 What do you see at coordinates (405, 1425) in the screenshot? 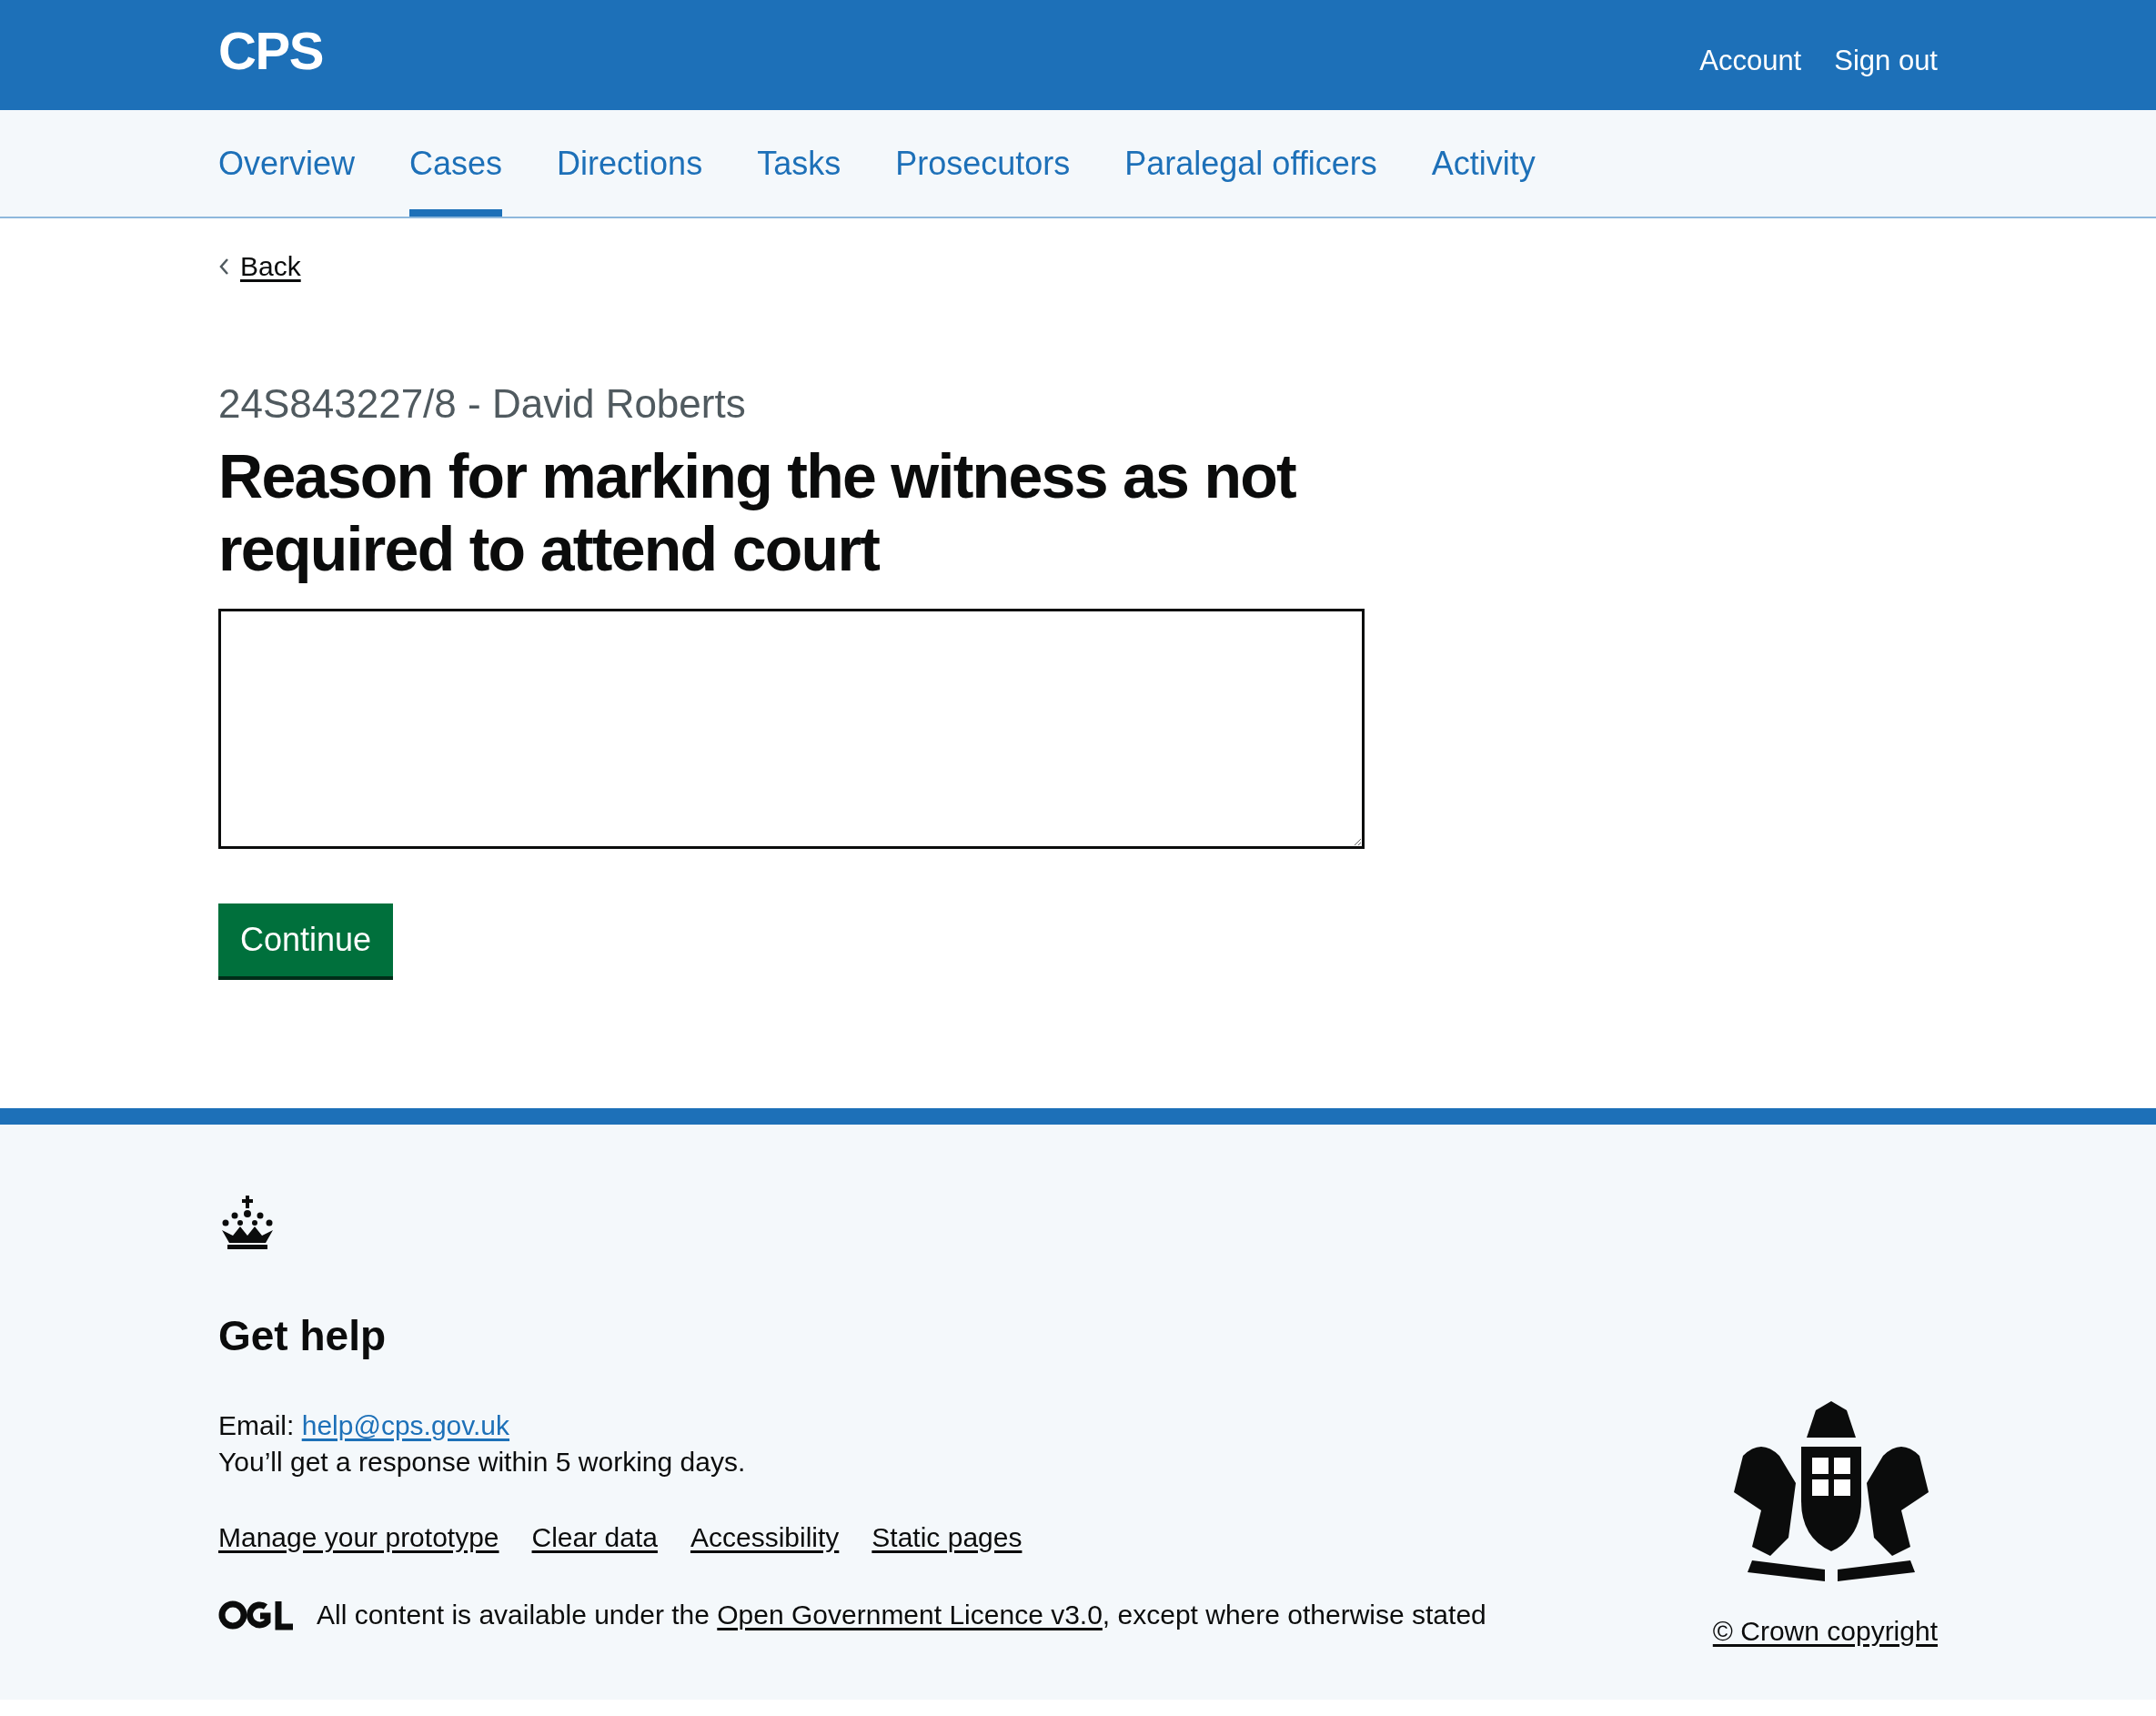
I see `email-link: help@cps.gov.uk` at bounding box center [405, 1425].